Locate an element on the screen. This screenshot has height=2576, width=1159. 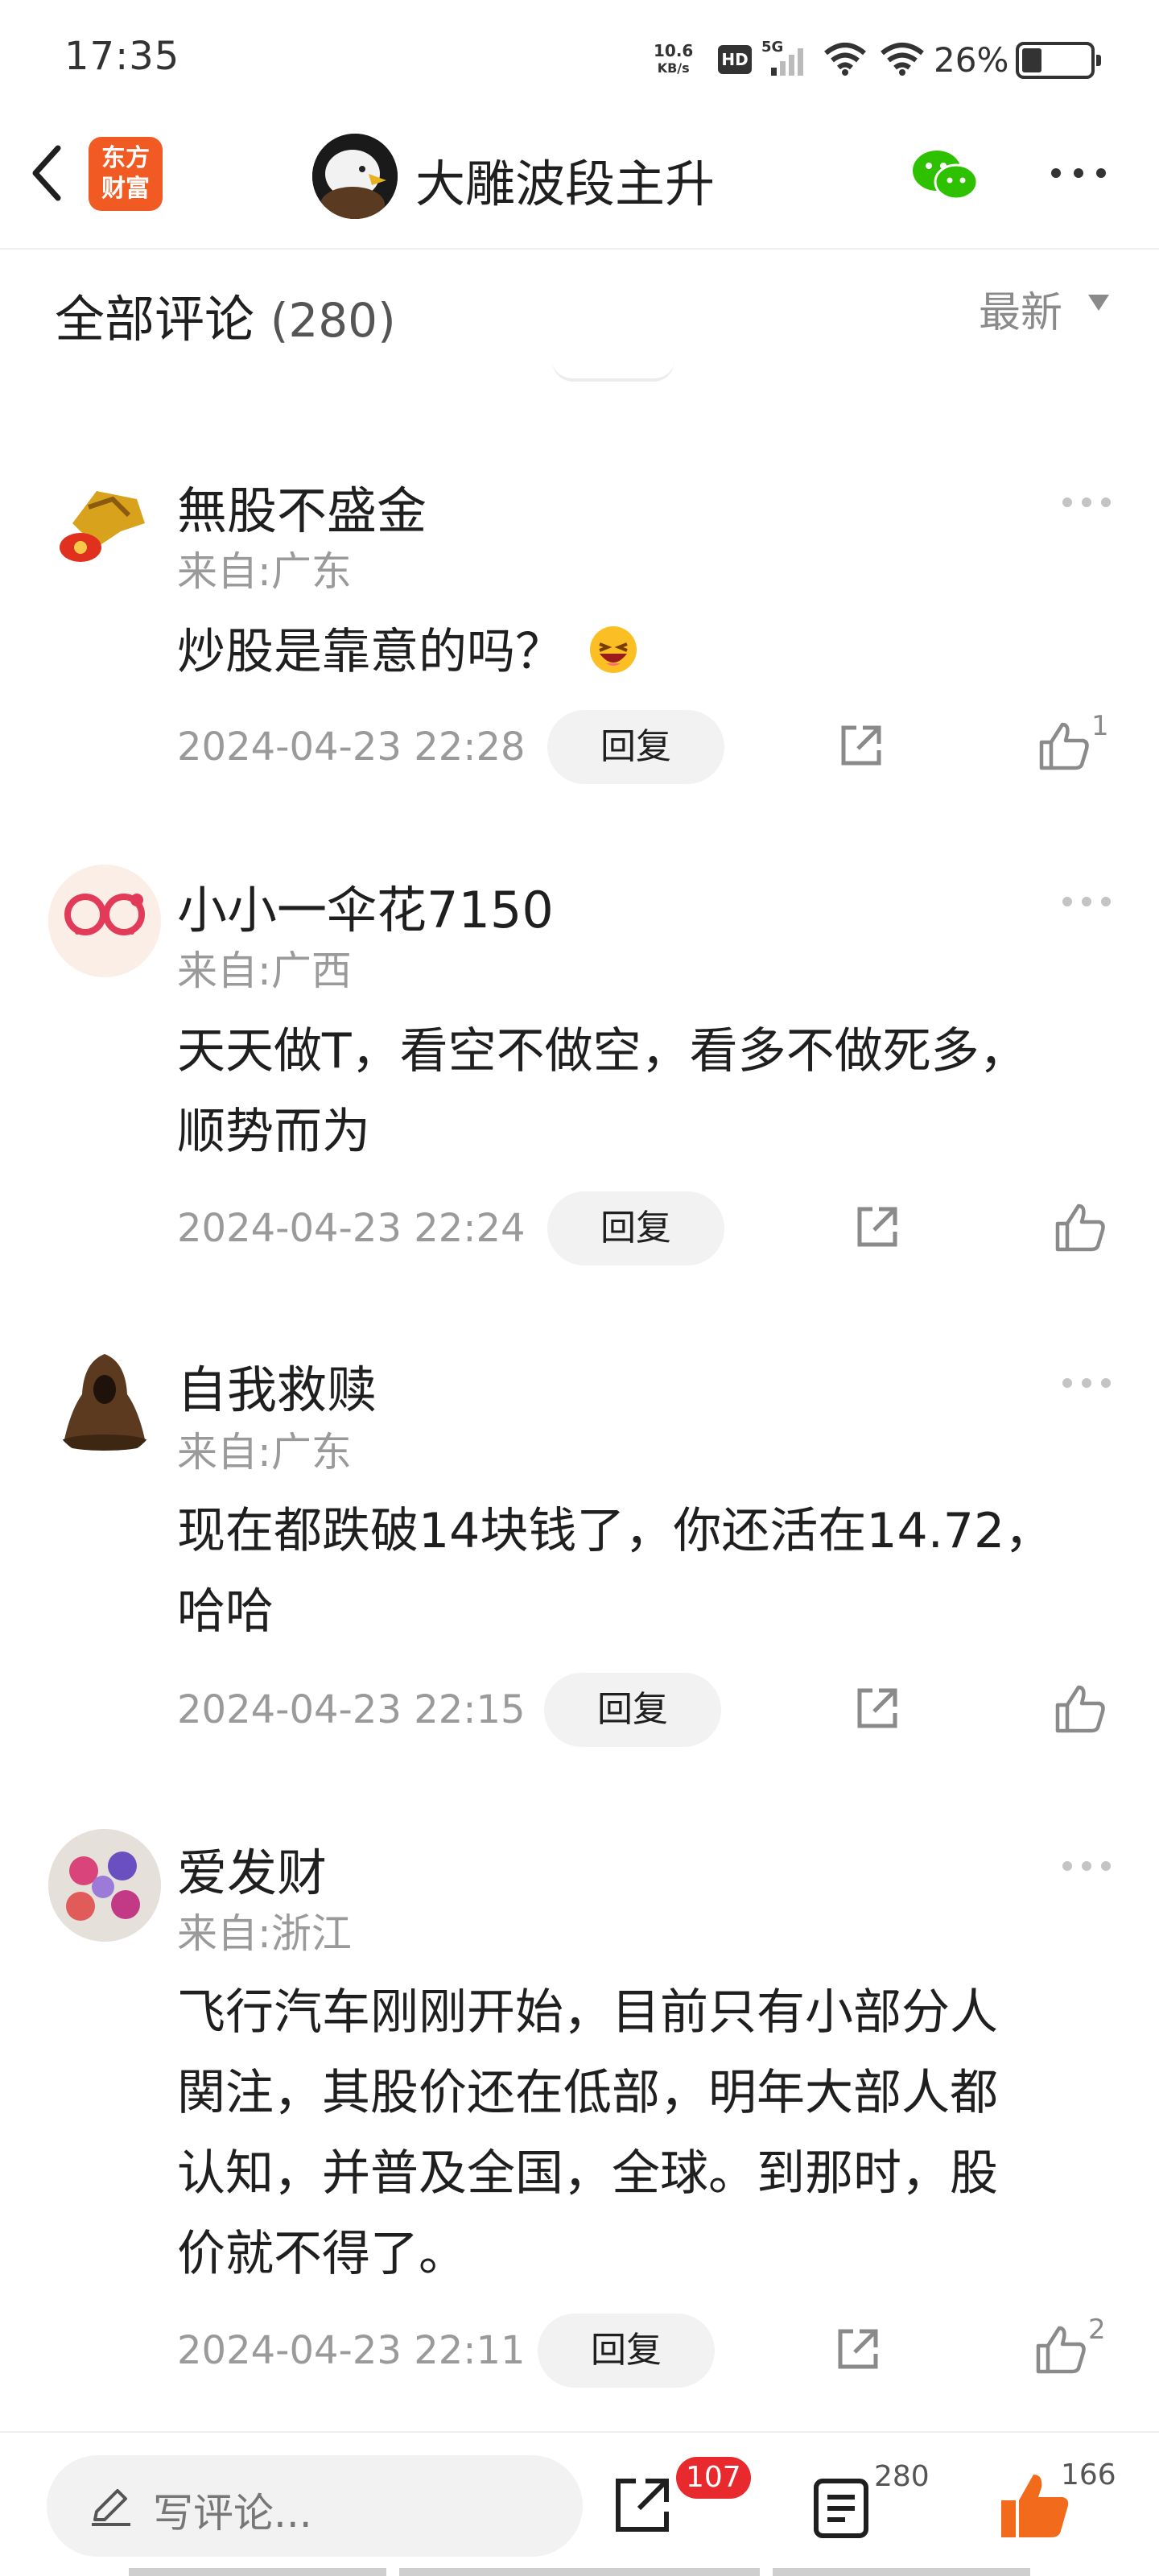
username: 小小一伞花7150 is located at coordinates (365, 905).